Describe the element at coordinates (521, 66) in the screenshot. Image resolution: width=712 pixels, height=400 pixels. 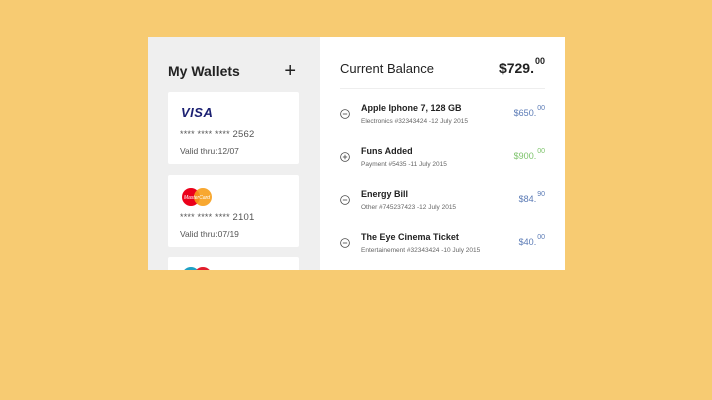
I see `balance-amount: $729.00` at that location.